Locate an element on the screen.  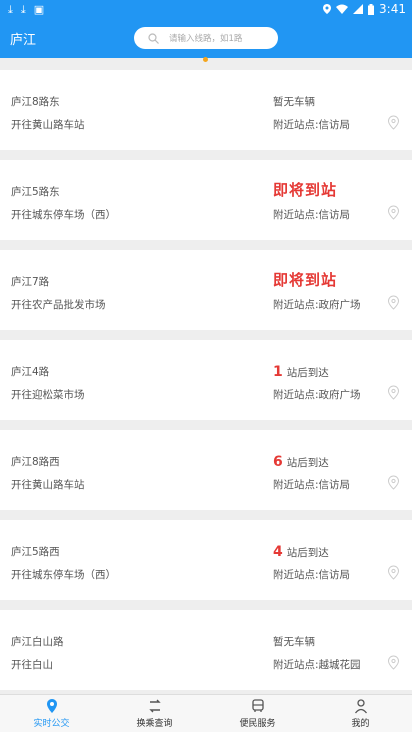
arrival-status: 6 站后到达 is located at coordinates (301, 462).